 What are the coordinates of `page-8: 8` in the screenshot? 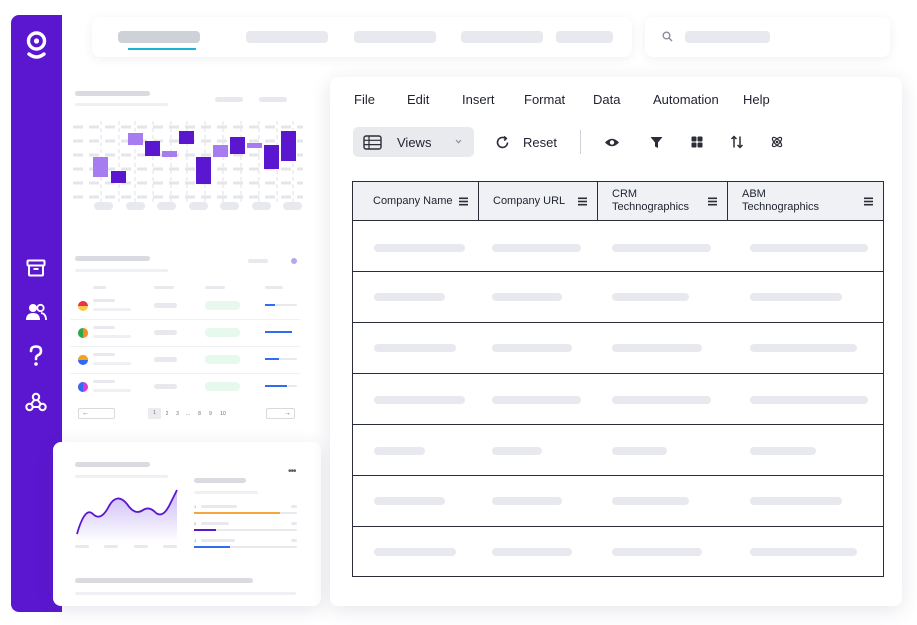 It's located at (199, 414).